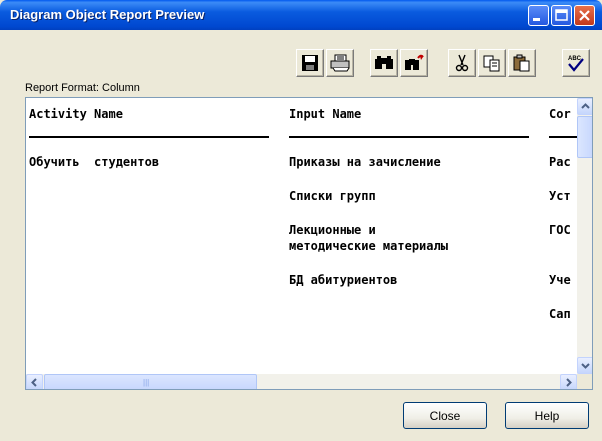  Describe the element at coordinates (547, 415) in the screenshot. I see `help-button: Help` at that location.